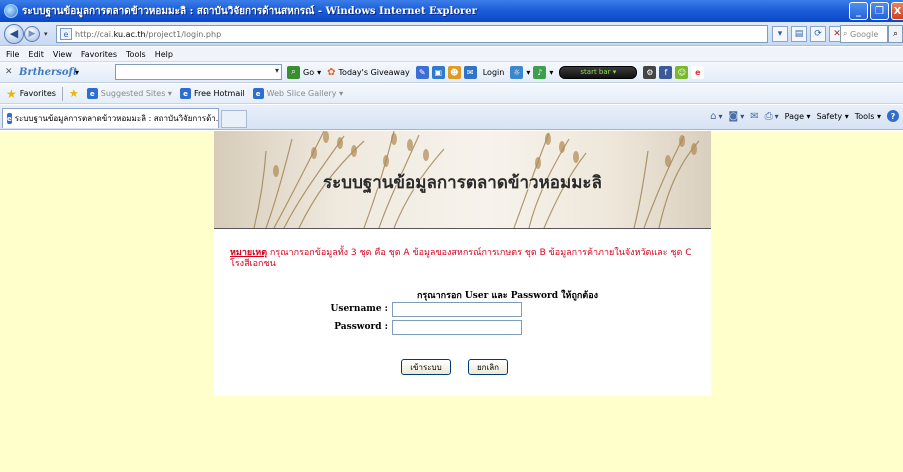 The image size is (903, 472). What do you see at coordinates (868, 116) in the screenshot?
I see `tools-menu: Tools ▾` at bounding box center [868, 116].